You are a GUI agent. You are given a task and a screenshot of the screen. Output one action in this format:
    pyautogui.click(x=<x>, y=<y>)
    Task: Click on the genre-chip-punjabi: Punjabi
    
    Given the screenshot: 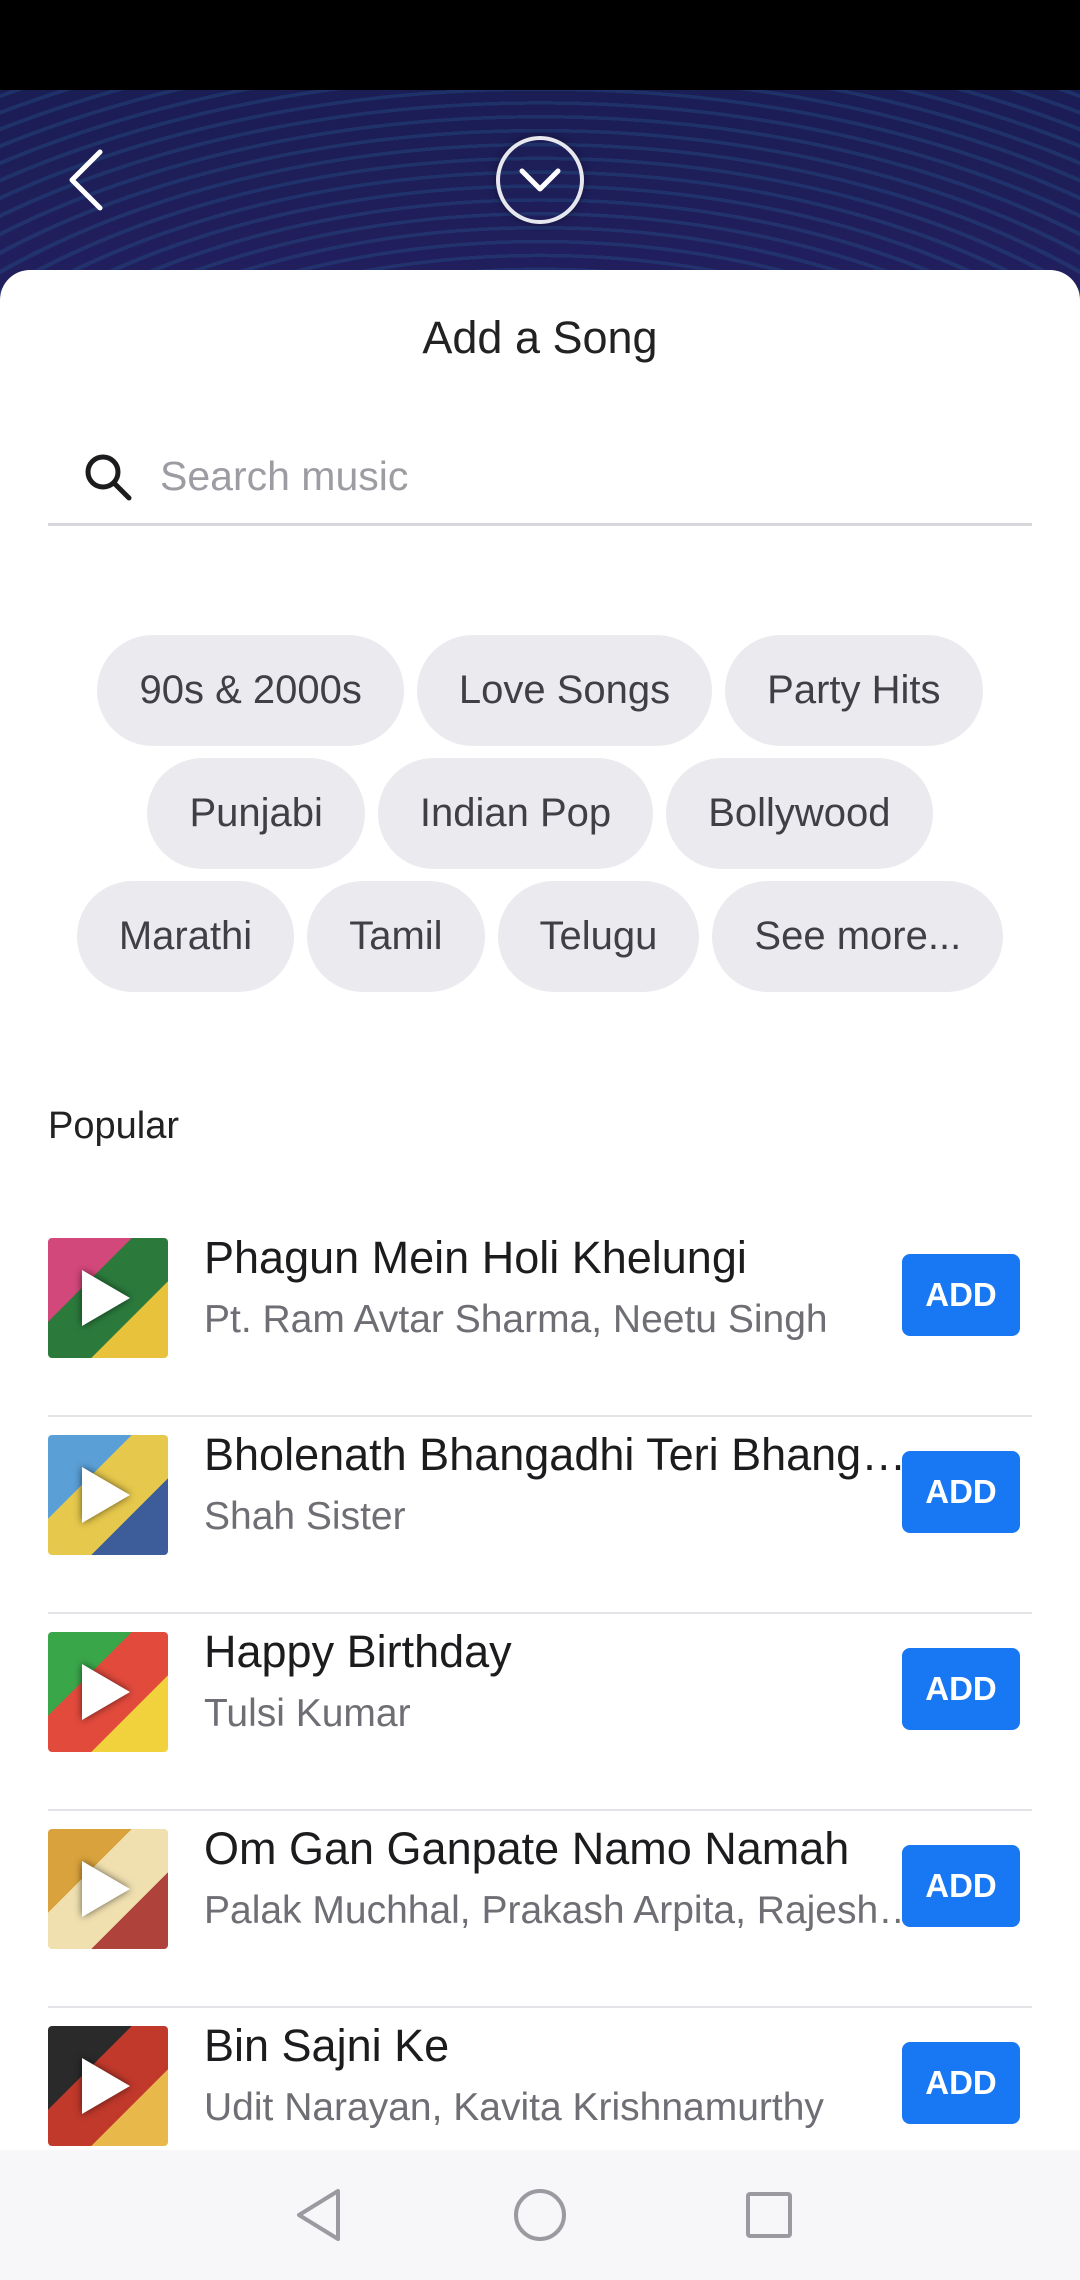 What is the action you would take?
    pyautogui.click(x=256, y=813)
    